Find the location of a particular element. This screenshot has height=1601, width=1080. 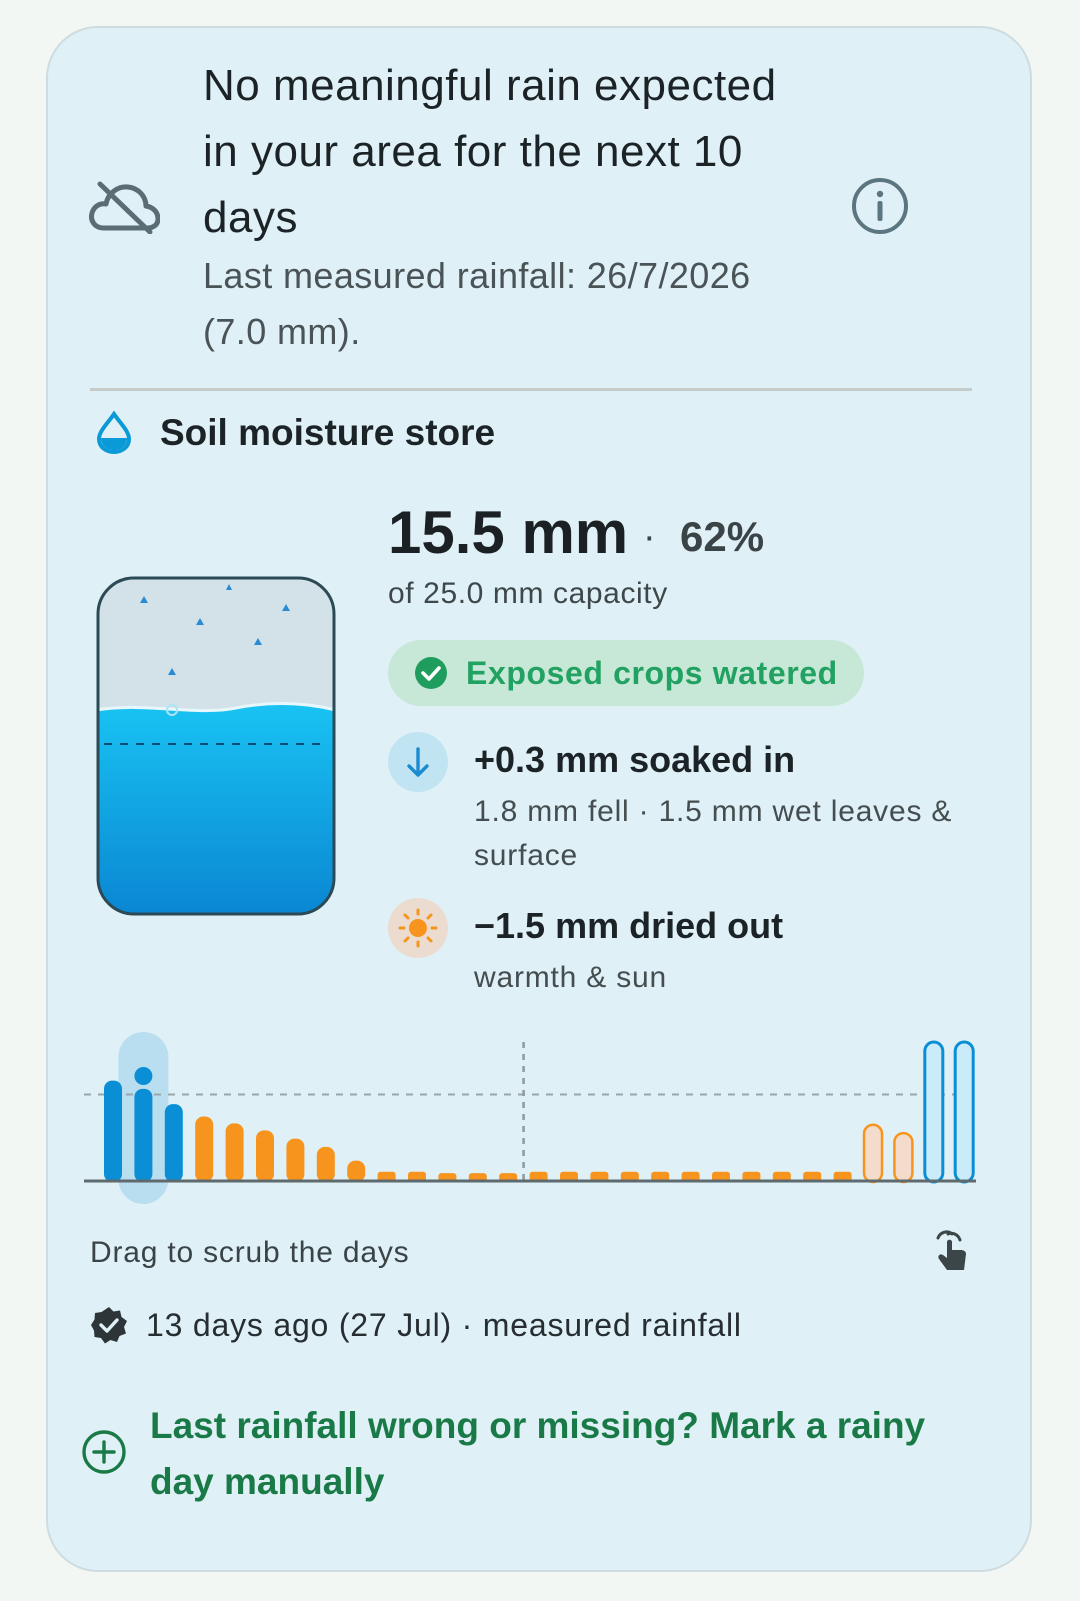

add-circle-icon is located at coordinates (104, 1452).